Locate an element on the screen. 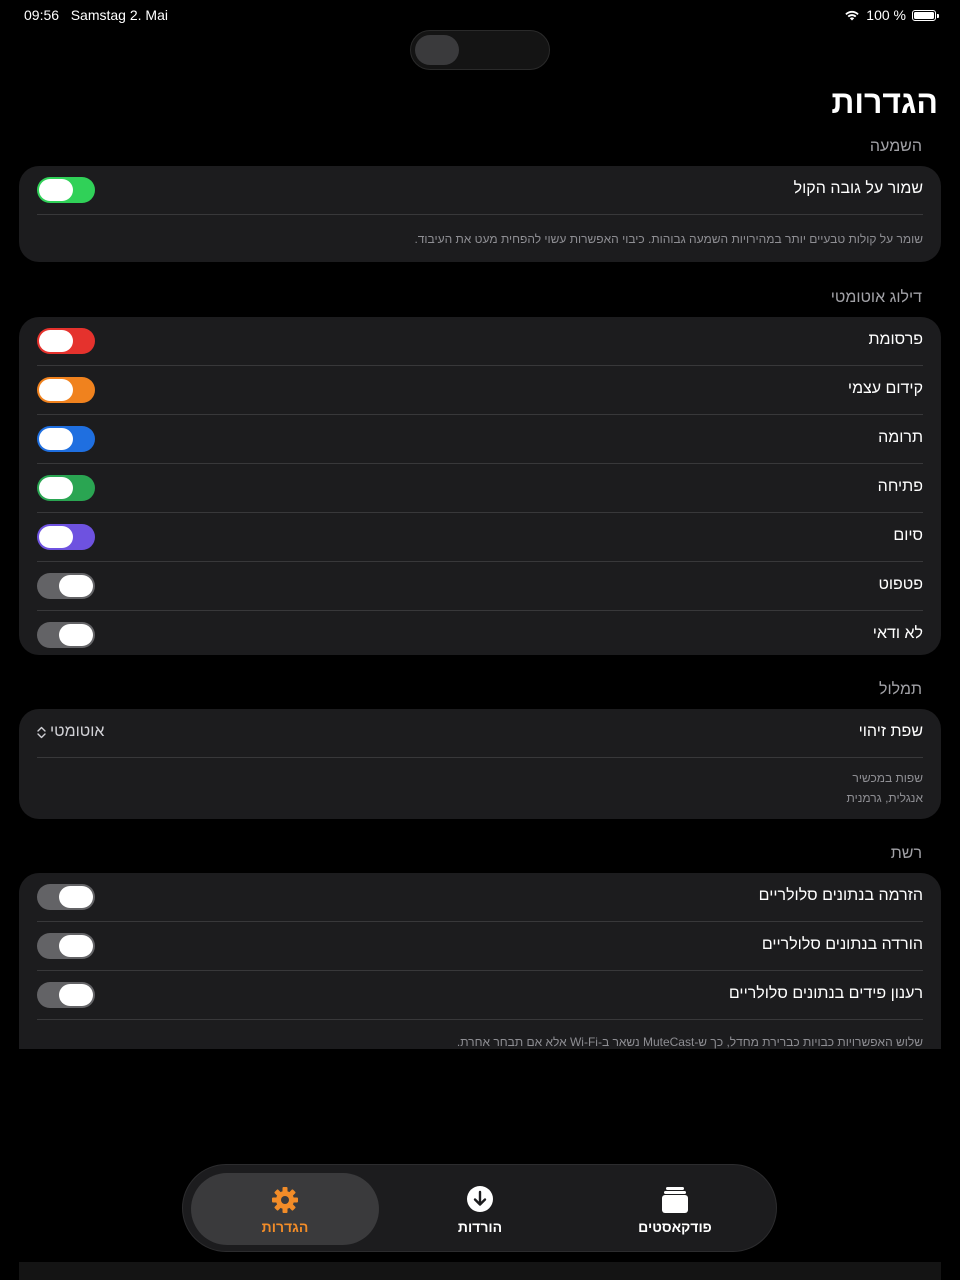 This screenshot has width=960, height=1280. row-sponsor: פרסומת is located at coordinates (480, 341).